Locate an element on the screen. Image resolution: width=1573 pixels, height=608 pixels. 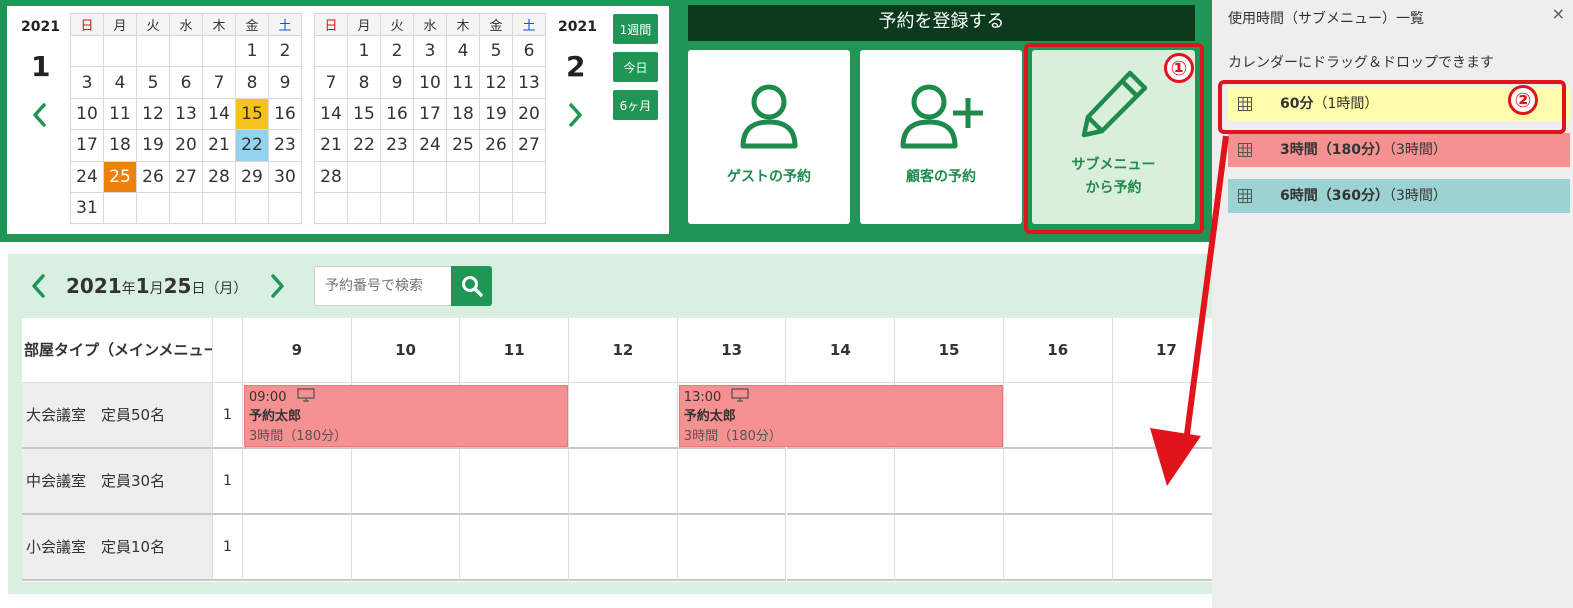
customer-booking-button: 顧客の予約 is located at coordinates (941, 137).